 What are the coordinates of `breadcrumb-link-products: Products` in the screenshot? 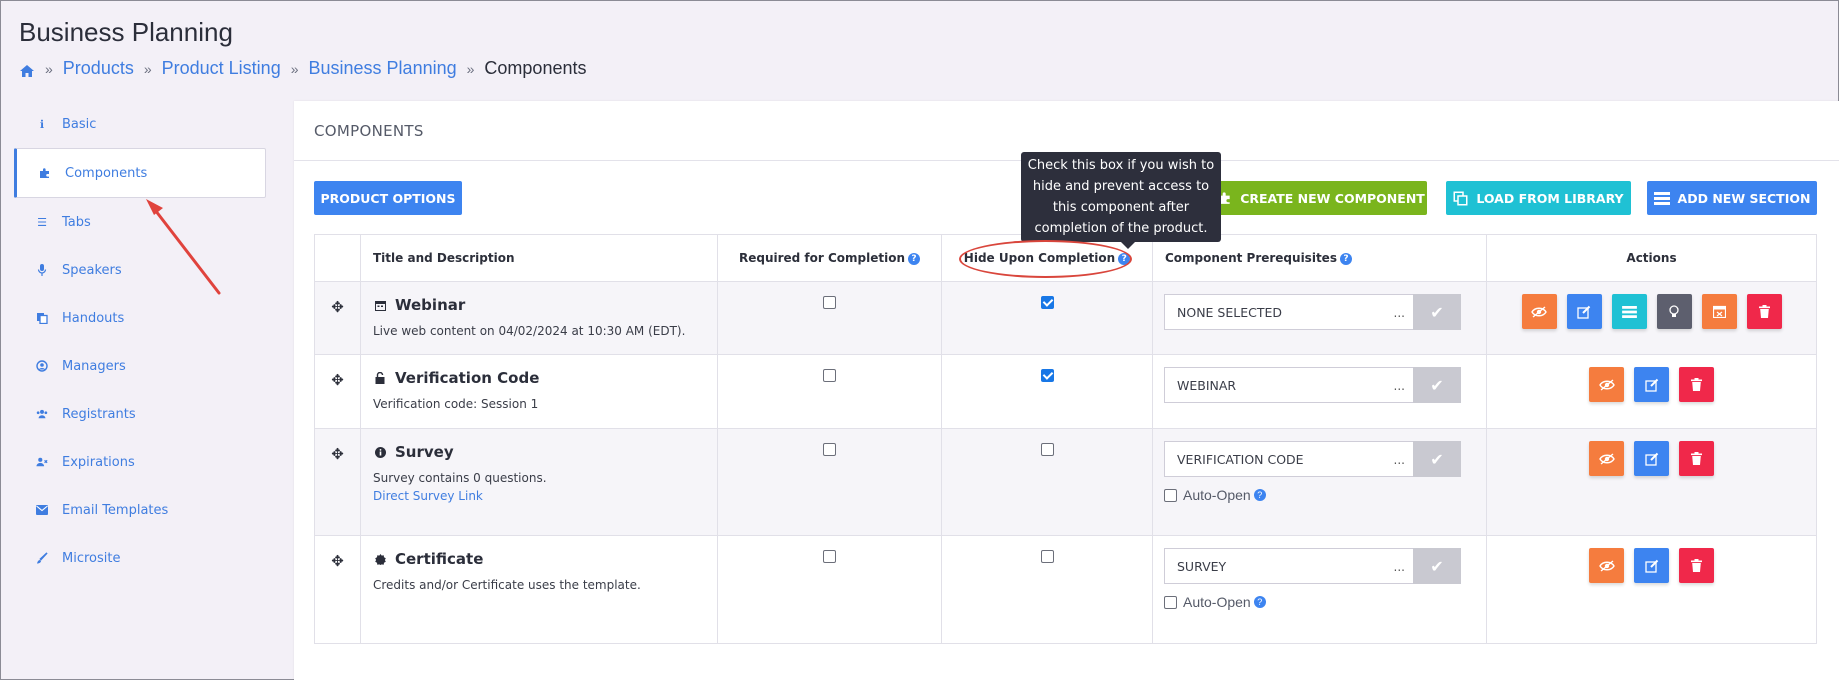 It's located at (98, 68).